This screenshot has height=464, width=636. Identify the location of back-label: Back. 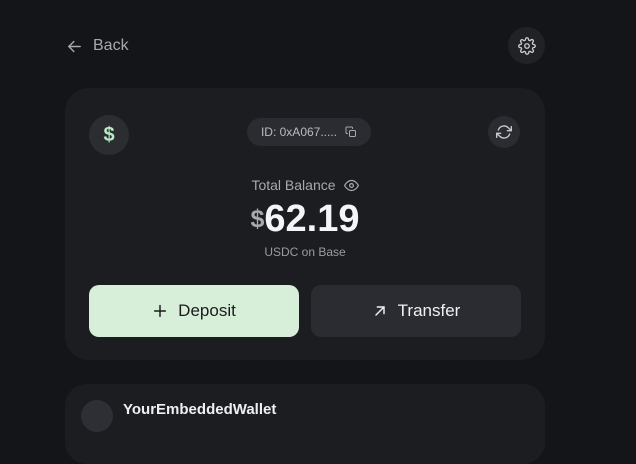
(111, 45).